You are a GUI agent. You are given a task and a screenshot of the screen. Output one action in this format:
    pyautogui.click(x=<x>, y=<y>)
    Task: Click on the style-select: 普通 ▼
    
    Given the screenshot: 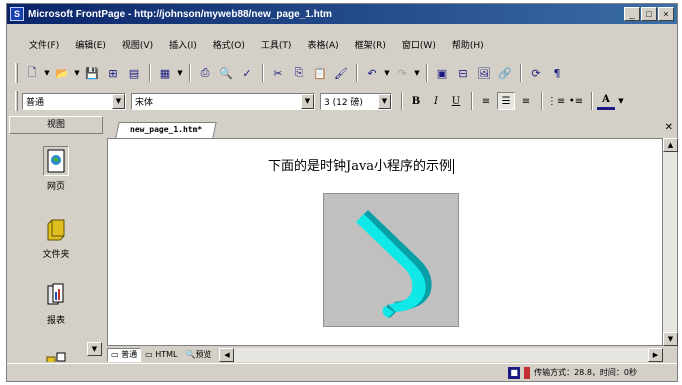 What is the action you would take?
    pyautogui.click(x=74, y=101)
    